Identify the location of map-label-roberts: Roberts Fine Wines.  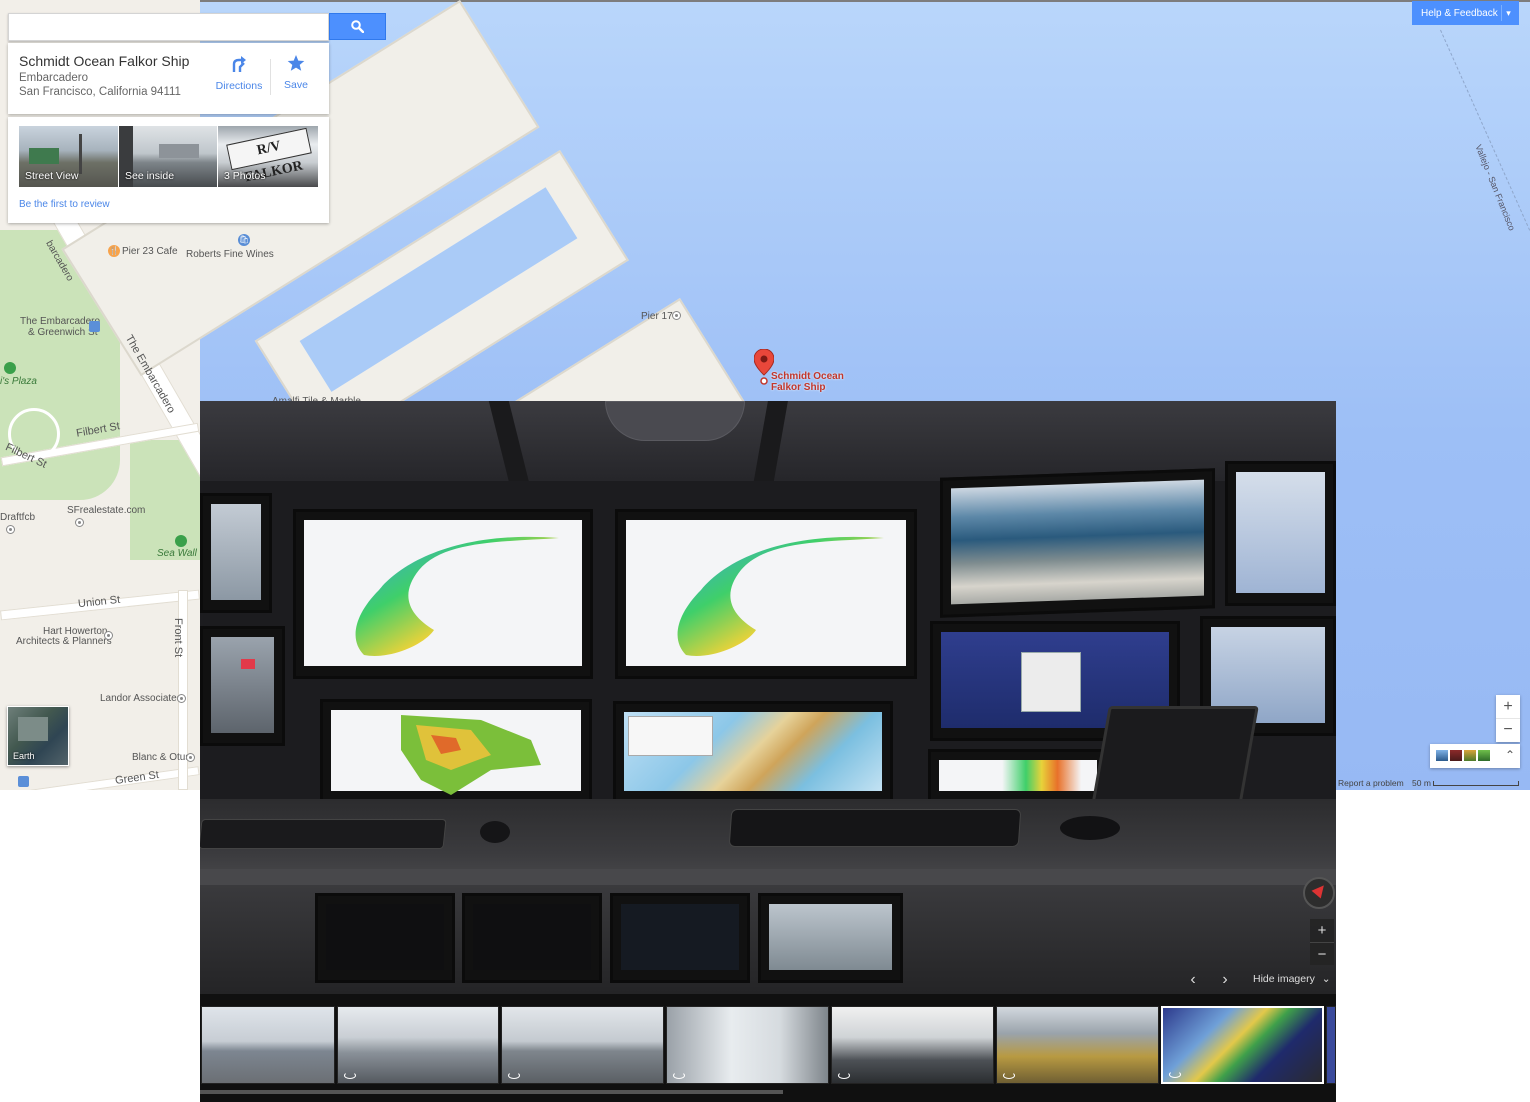
(230, 254).